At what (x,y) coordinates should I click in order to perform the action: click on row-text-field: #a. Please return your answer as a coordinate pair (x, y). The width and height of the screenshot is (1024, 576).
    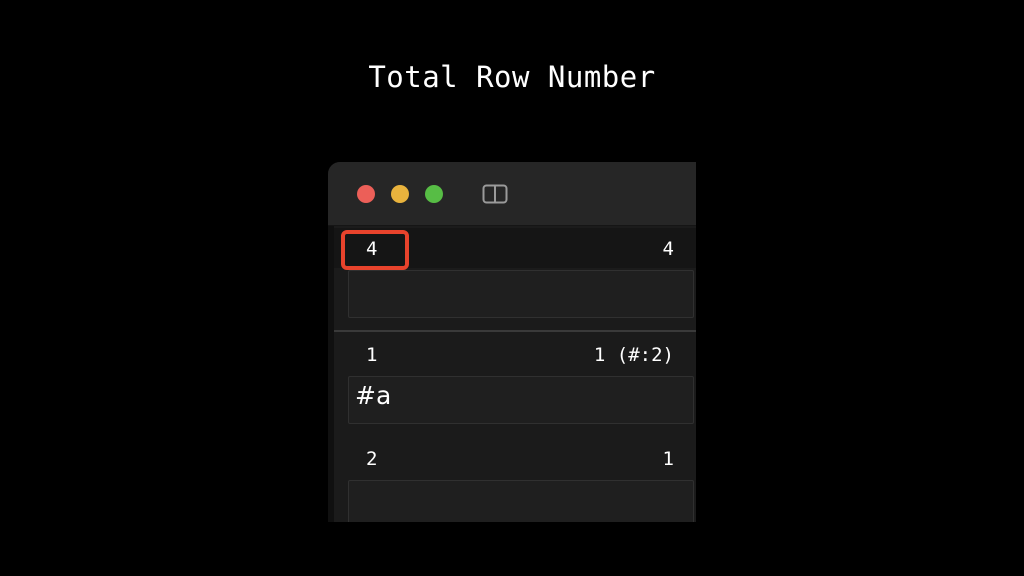
    Looking at the image, I should click on (521, 400).